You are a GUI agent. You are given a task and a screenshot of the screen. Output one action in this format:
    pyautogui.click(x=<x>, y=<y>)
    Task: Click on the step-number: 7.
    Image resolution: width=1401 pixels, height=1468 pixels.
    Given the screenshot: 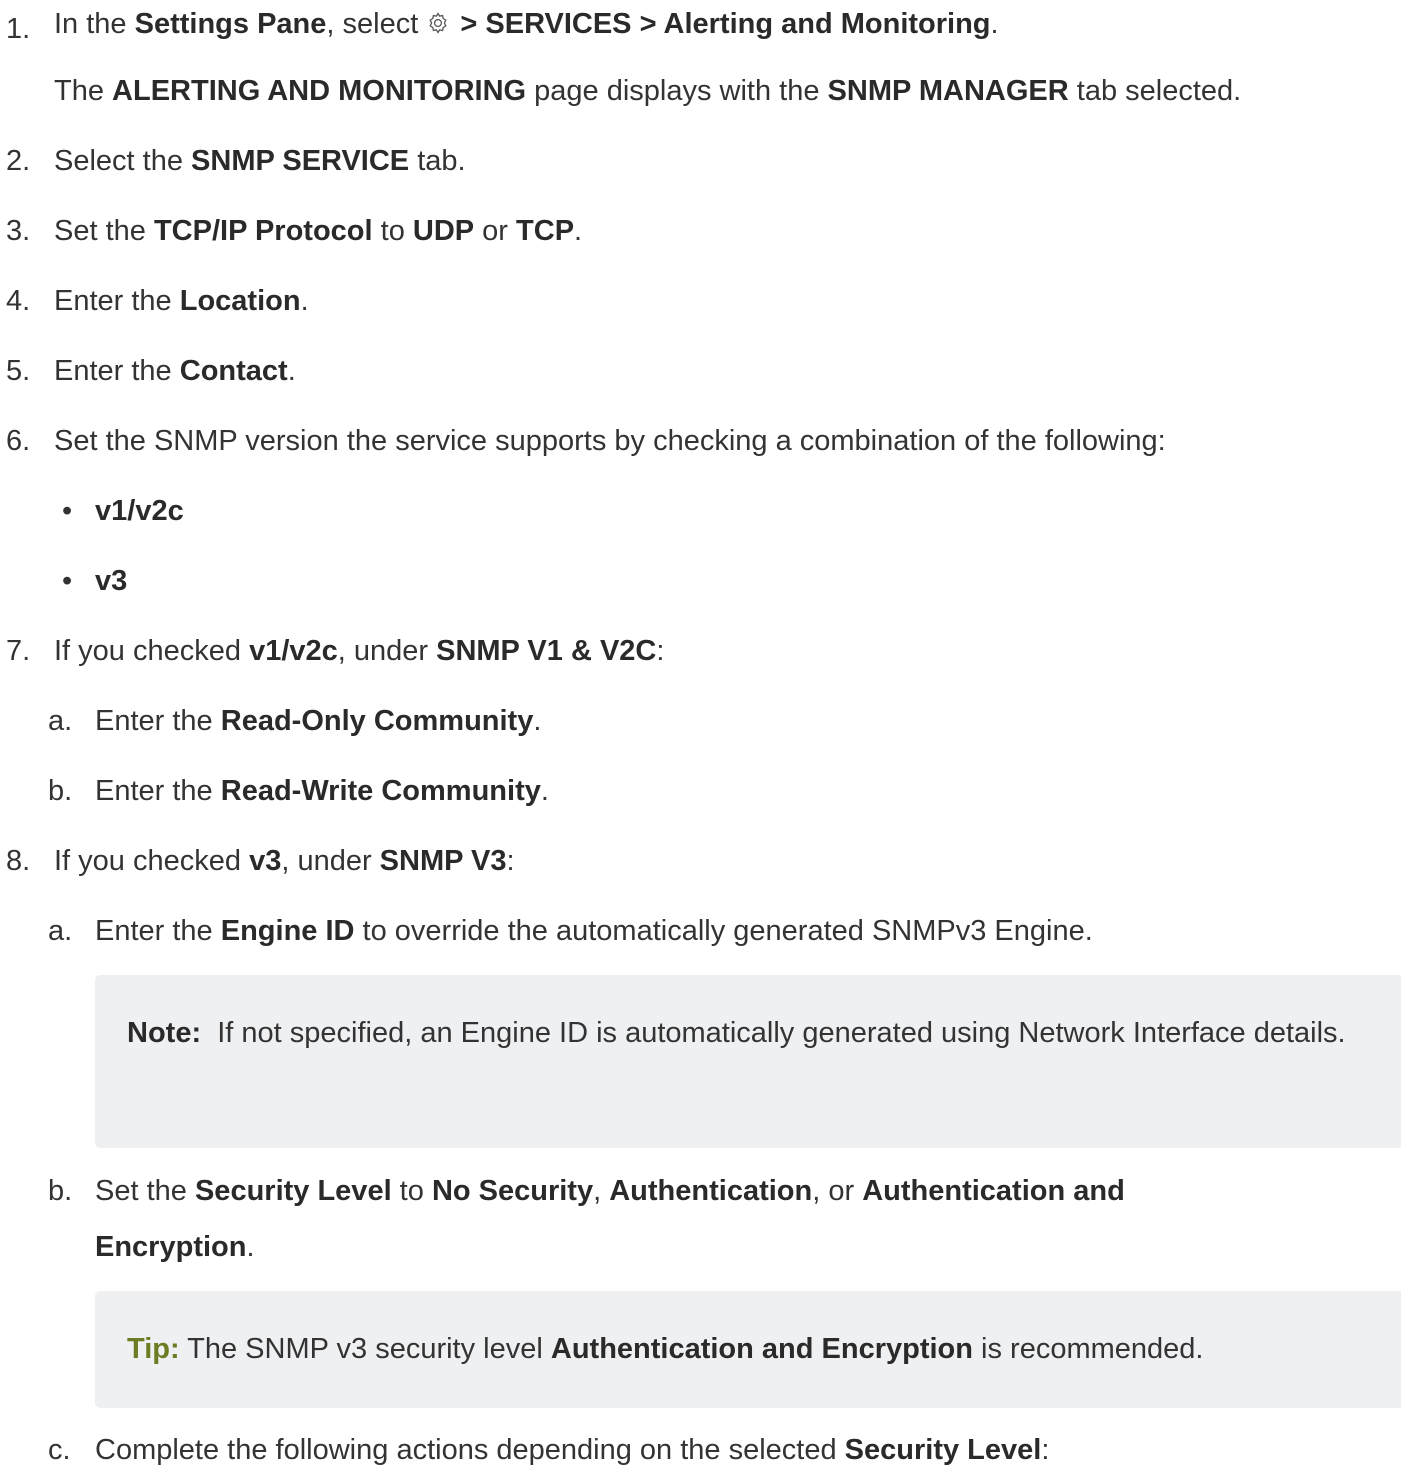 What is the action you would take?
    pyautogui.click(x=18, y=651)
    